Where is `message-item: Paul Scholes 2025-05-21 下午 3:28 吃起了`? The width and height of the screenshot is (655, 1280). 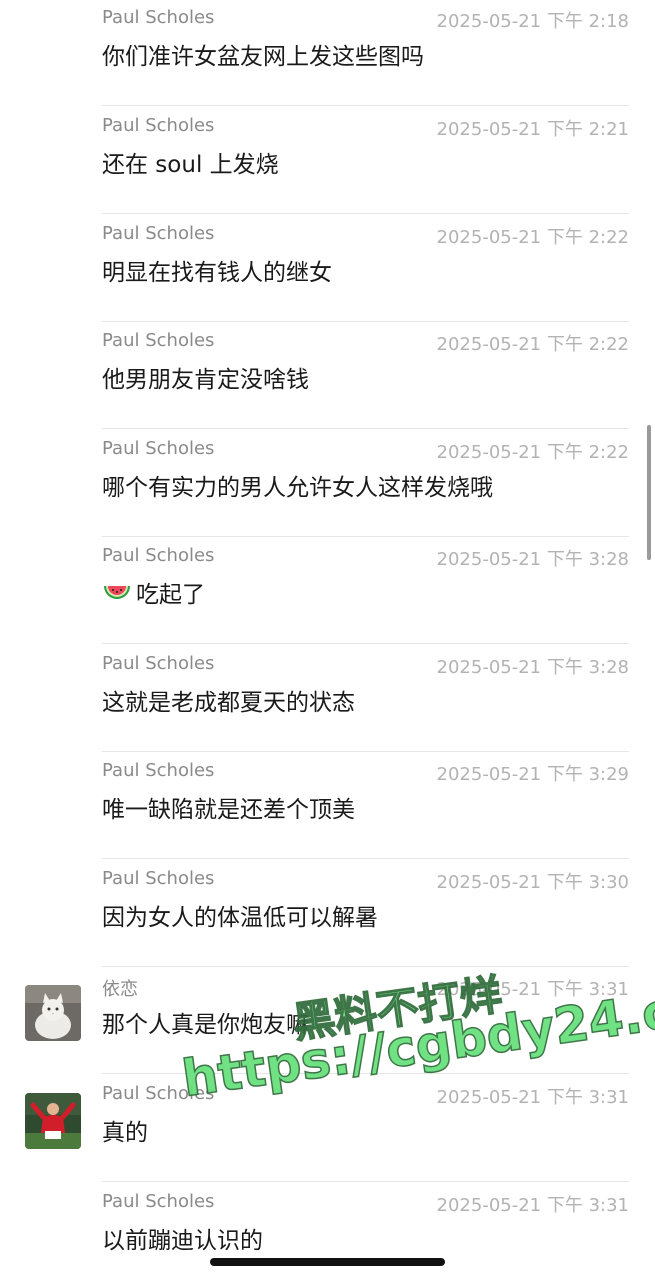 message-item: Paul Scholes 2025-05-21 下午 3:28 吃起了 is located at coordinates (327, 590).